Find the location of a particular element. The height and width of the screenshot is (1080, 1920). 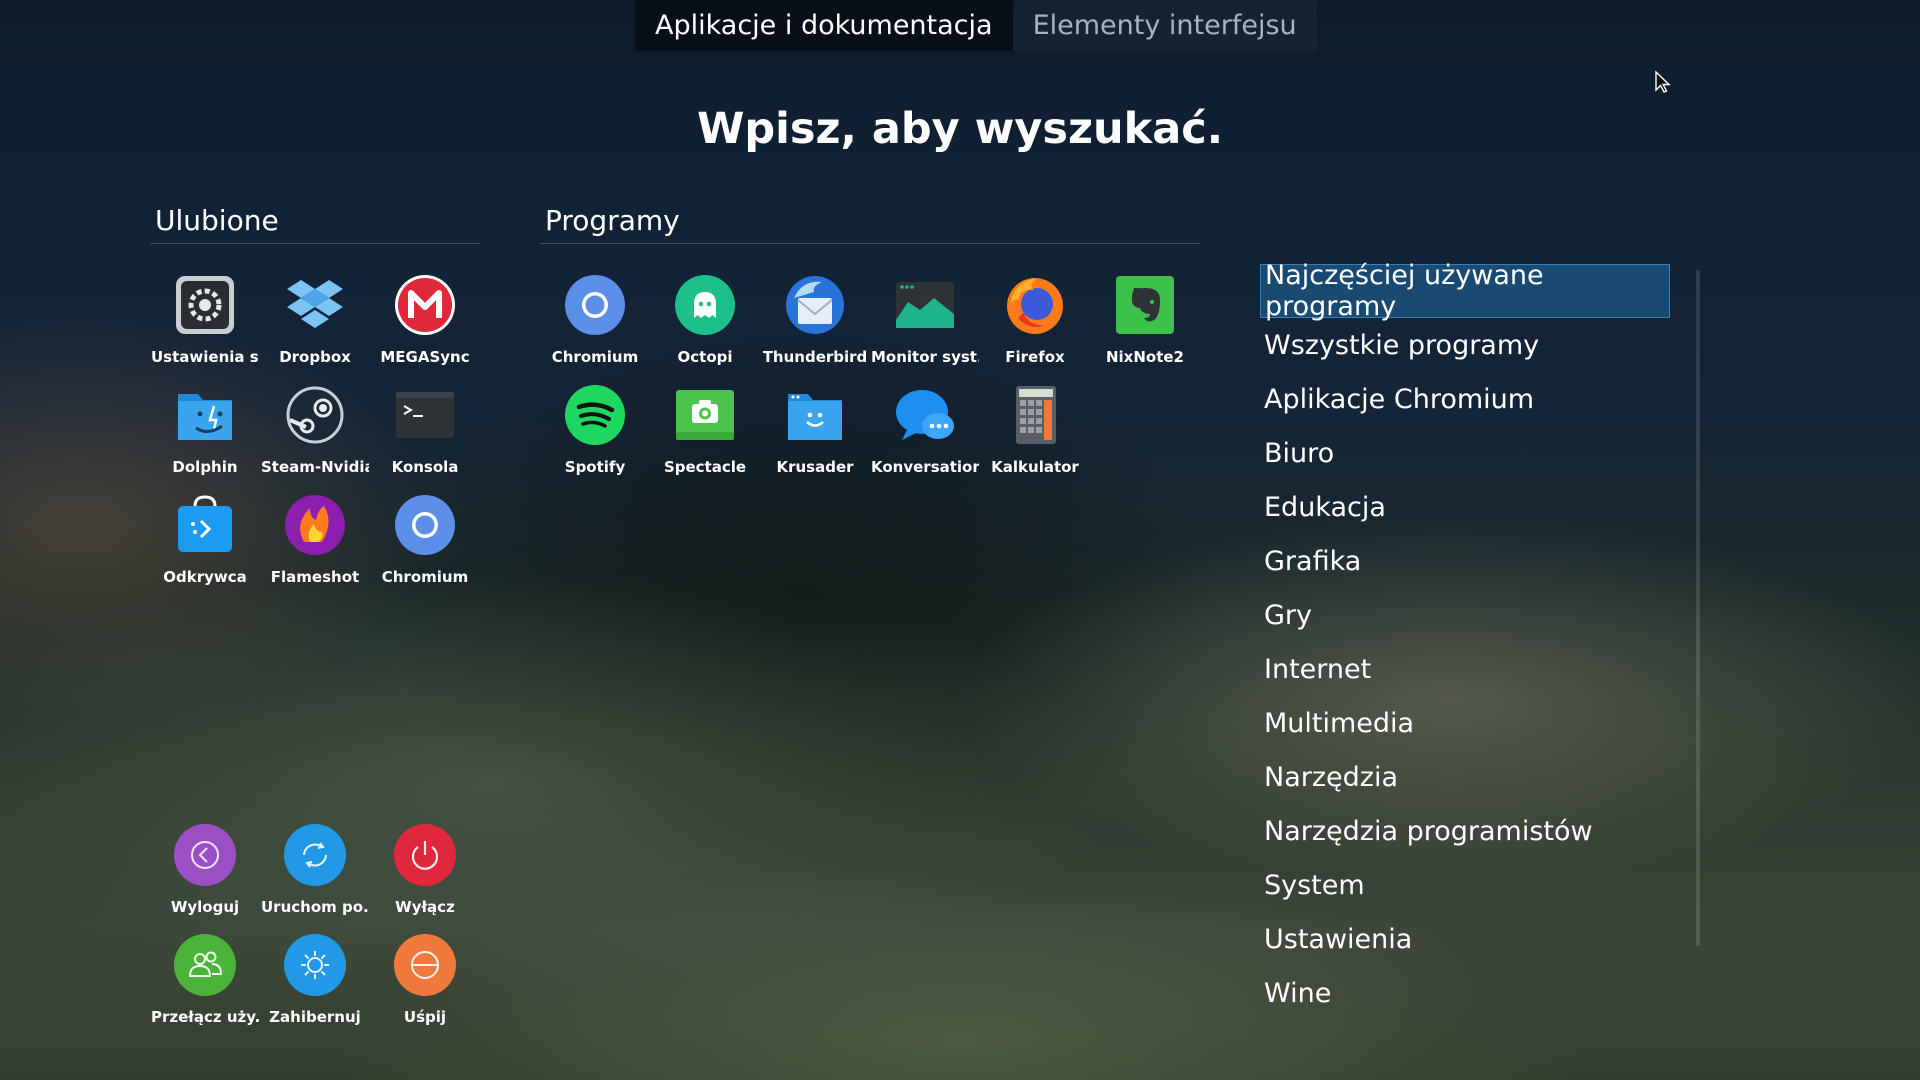

app-label: Kalkulator is located at coordinates (1035, 467).